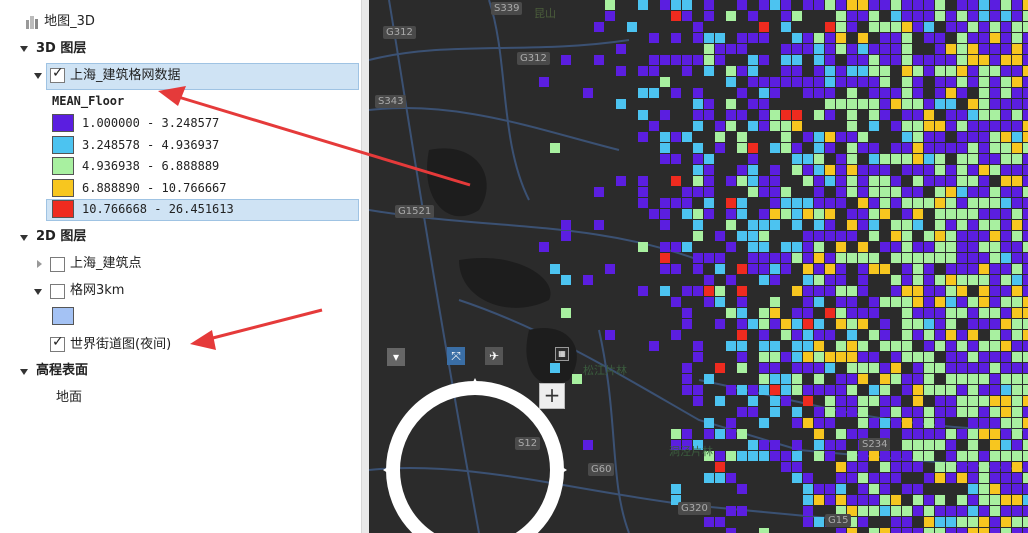 The width and height of the screenshot is (1028, 533). What do you see at coordinates (63, 316) in the screenshot?
I see `grid3km-symbol` at bounding box center [63, 316].